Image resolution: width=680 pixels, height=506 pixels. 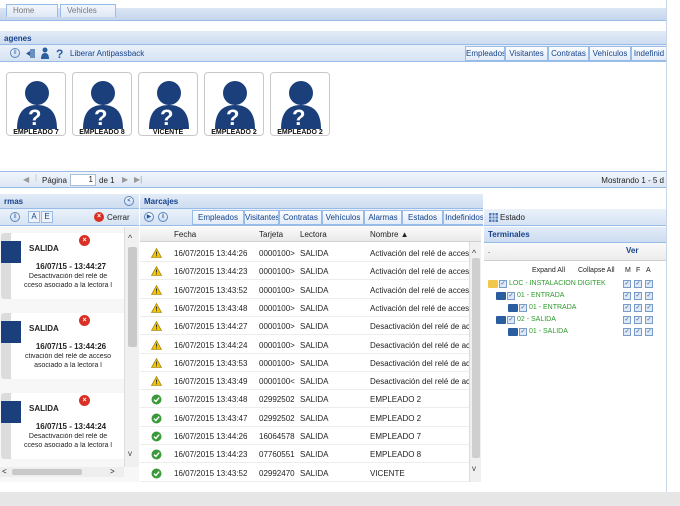 I want to click on pause-alarmas-icon: II, so click(x=15, y=217).